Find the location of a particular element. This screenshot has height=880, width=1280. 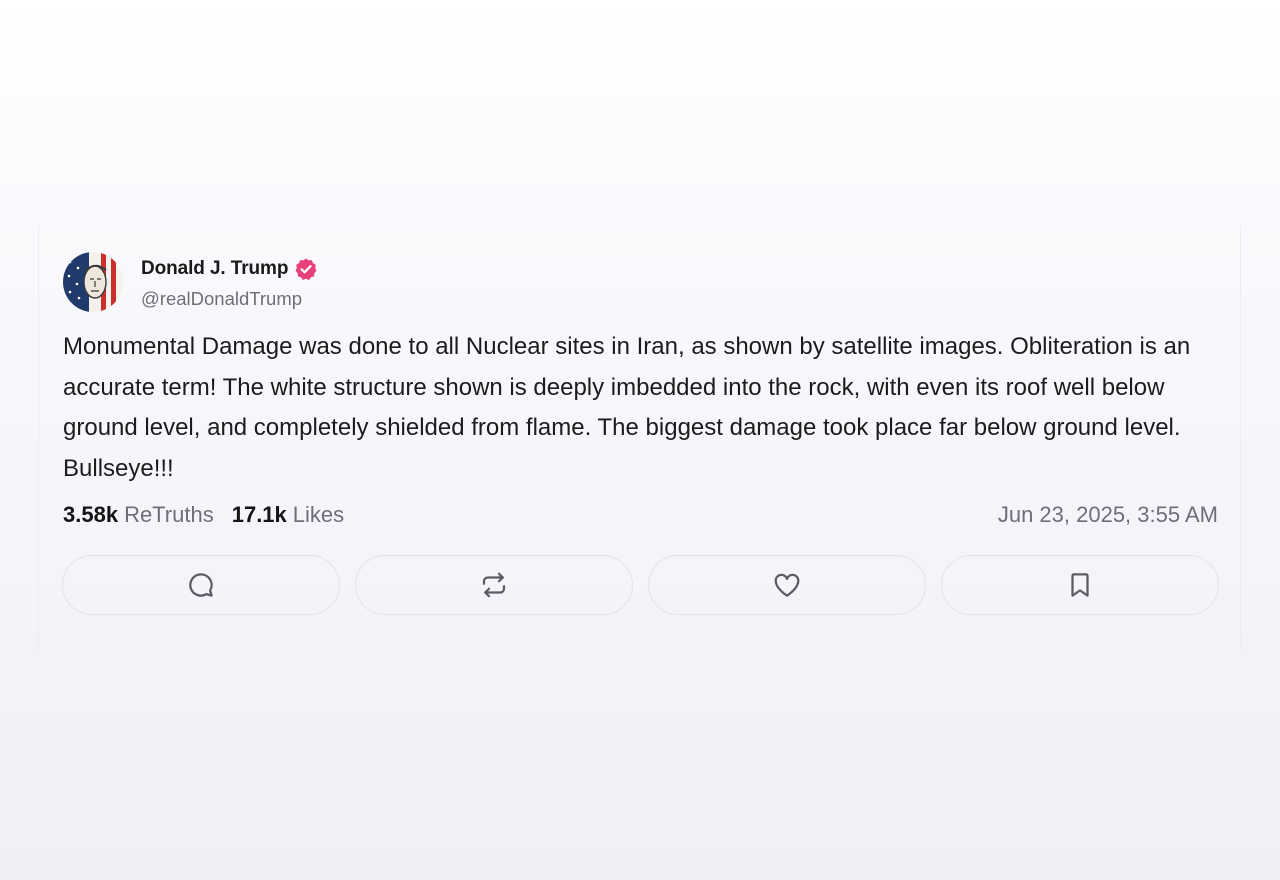

comment-icon is located at coordinates (201, 585).